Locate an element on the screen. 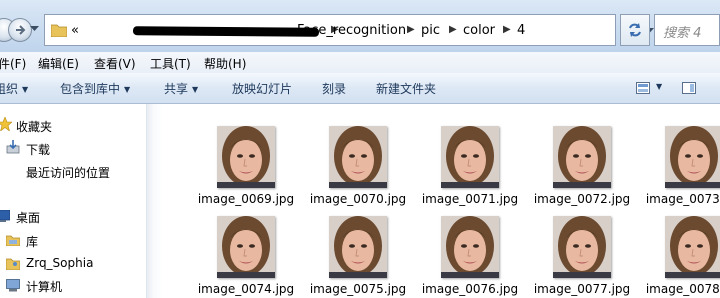  command-bar: 组织 ▼ 包含到库中 ▼ 共享 ▼ 放映幻灯片 刻录 新建文件夹 ▼ is located at coordinates (360, 88).